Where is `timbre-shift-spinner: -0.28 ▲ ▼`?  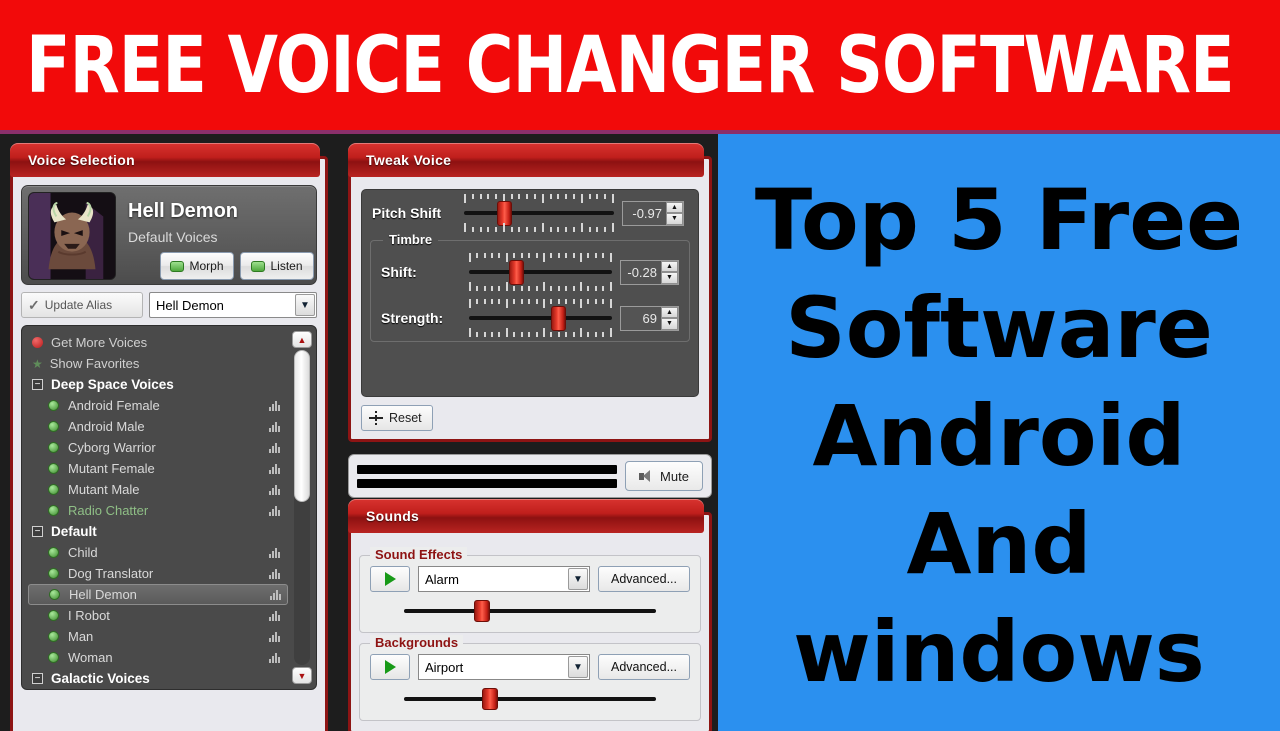
timbre-shift-spinner: -0.28 ▲ ▼ is located at coordinates (649, 272).